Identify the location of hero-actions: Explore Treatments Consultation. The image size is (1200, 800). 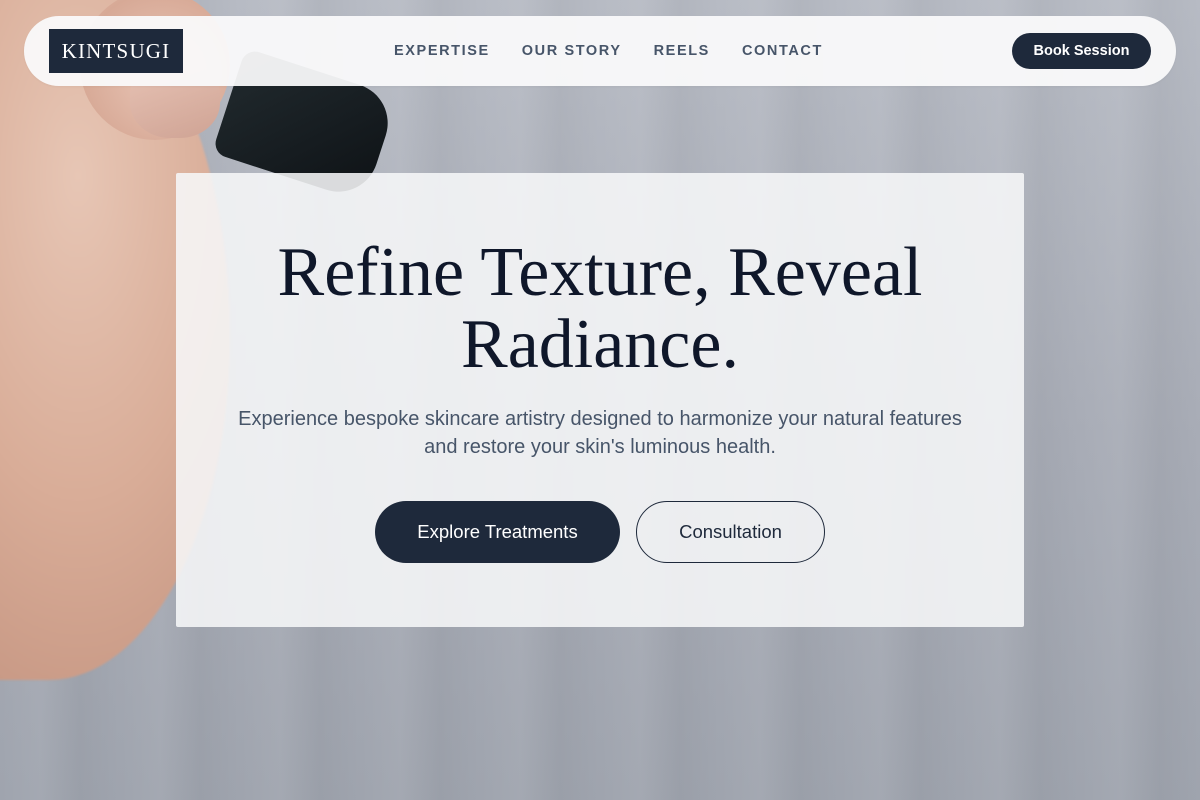
(600, 532).